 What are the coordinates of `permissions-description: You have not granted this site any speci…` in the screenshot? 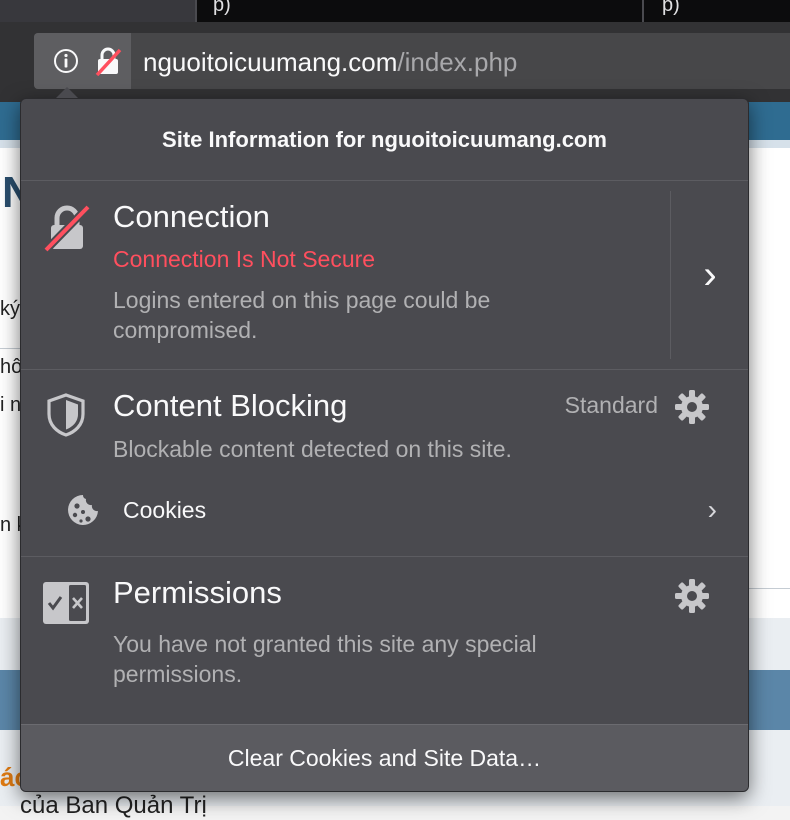 It's located at (325, 659).